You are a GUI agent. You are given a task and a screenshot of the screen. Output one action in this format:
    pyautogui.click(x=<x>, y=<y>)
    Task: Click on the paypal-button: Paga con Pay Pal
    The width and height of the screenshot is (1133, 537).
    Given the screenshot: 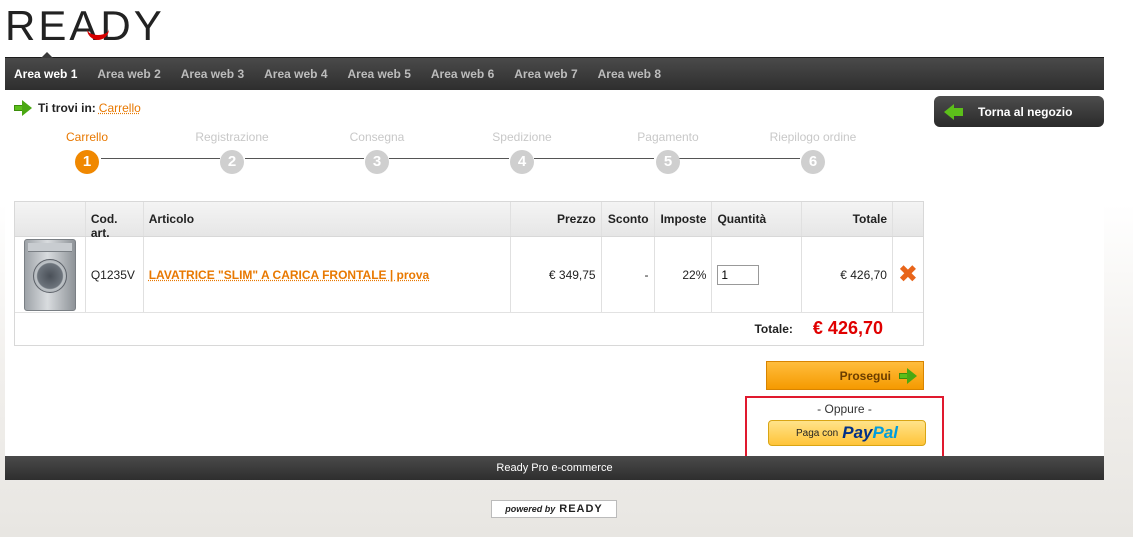 What is the action you would take?
    pyautogui.click(x=847, y=433)
    